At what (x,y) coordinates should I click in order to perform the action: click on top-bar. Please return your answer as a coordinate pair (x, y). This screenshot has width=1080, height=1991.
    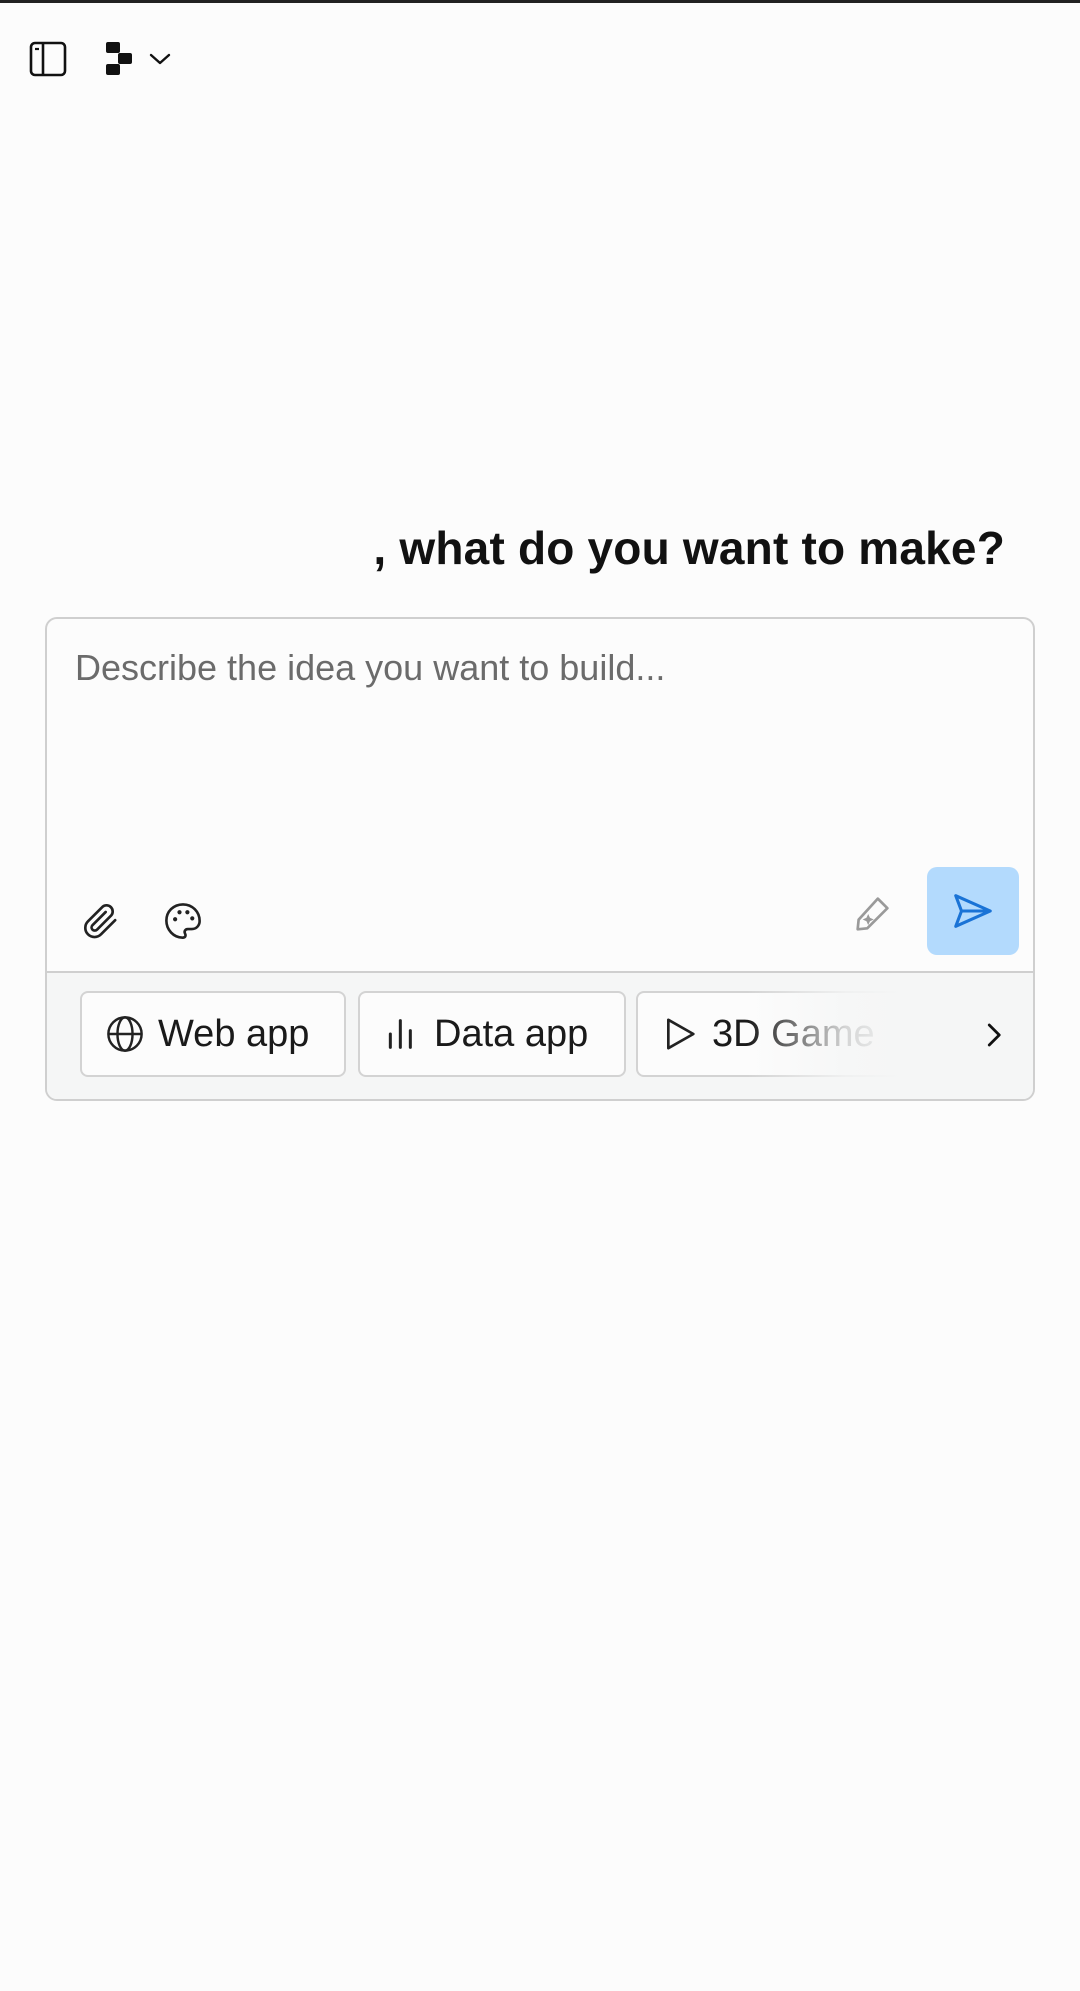
    Looking at the image, I should click on (97, 59).